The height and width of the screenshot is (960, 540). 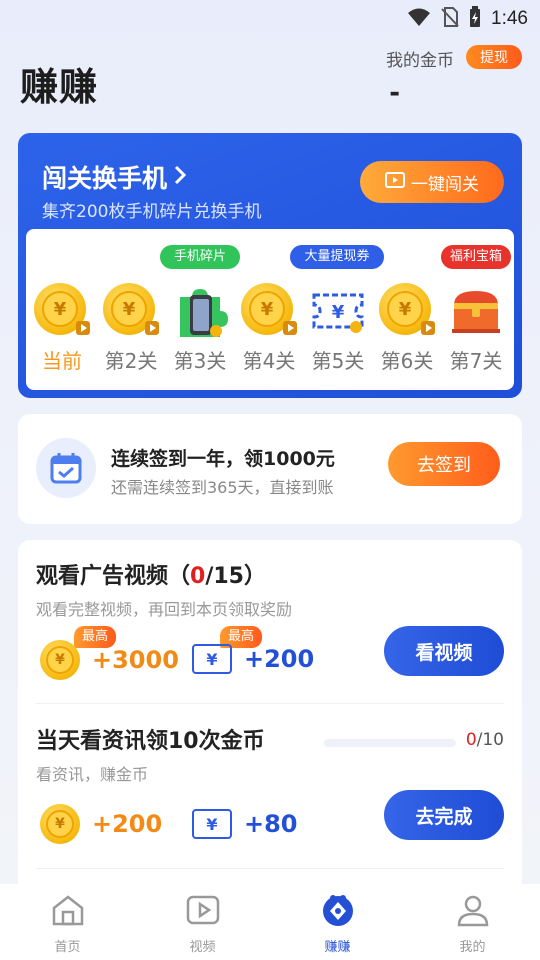 What do you see at coordinates (337, 257) in the screenshot?
I see `level-tag: 大量提现券` at bounding box center [337, 257].